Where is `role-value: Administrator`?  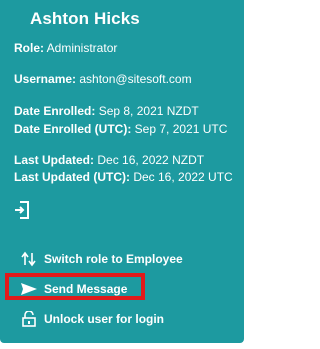
role-value: Administrator is located at coordinates (81, 48).